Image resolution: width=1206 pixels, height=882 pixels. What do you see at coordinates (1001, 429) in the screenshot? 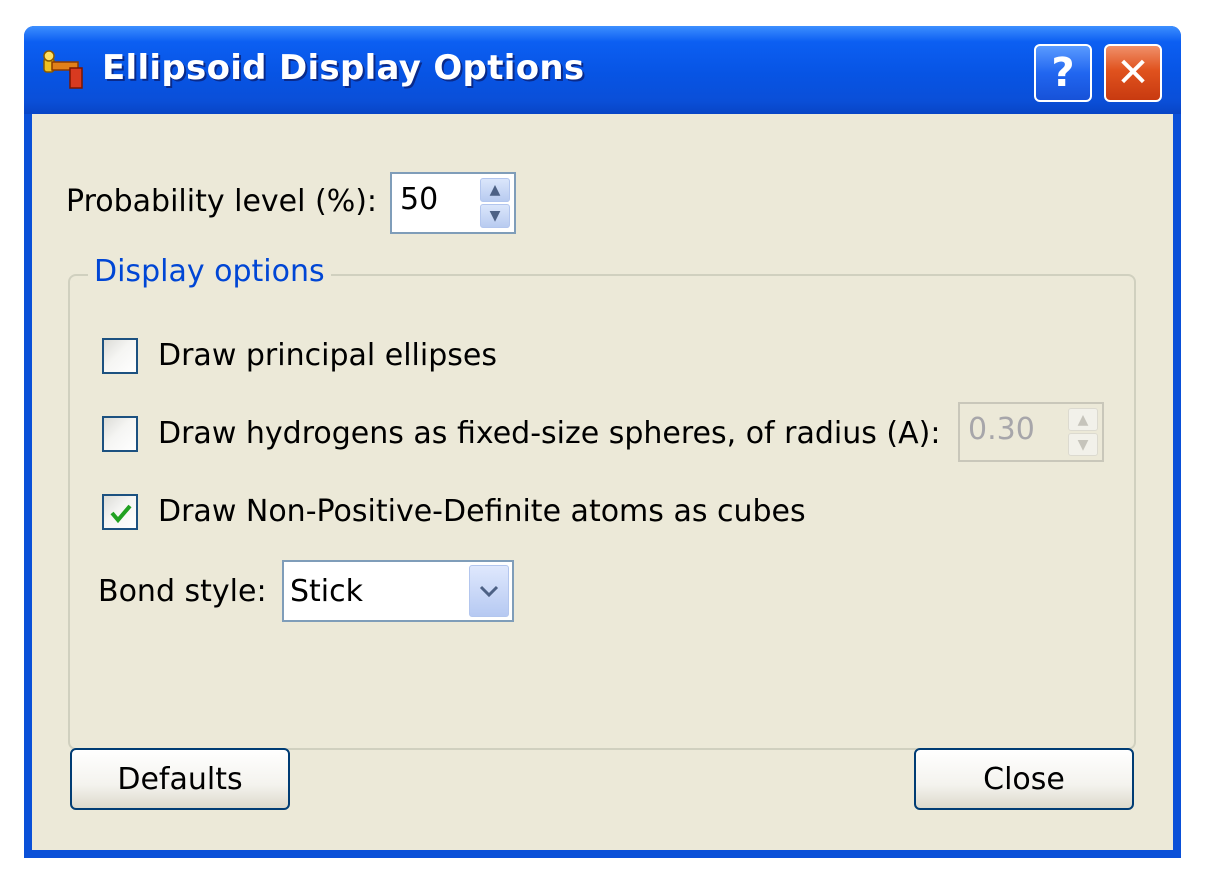
I see `hydrogen-radius-value: 0.30` at bounding box center [1001, 429].